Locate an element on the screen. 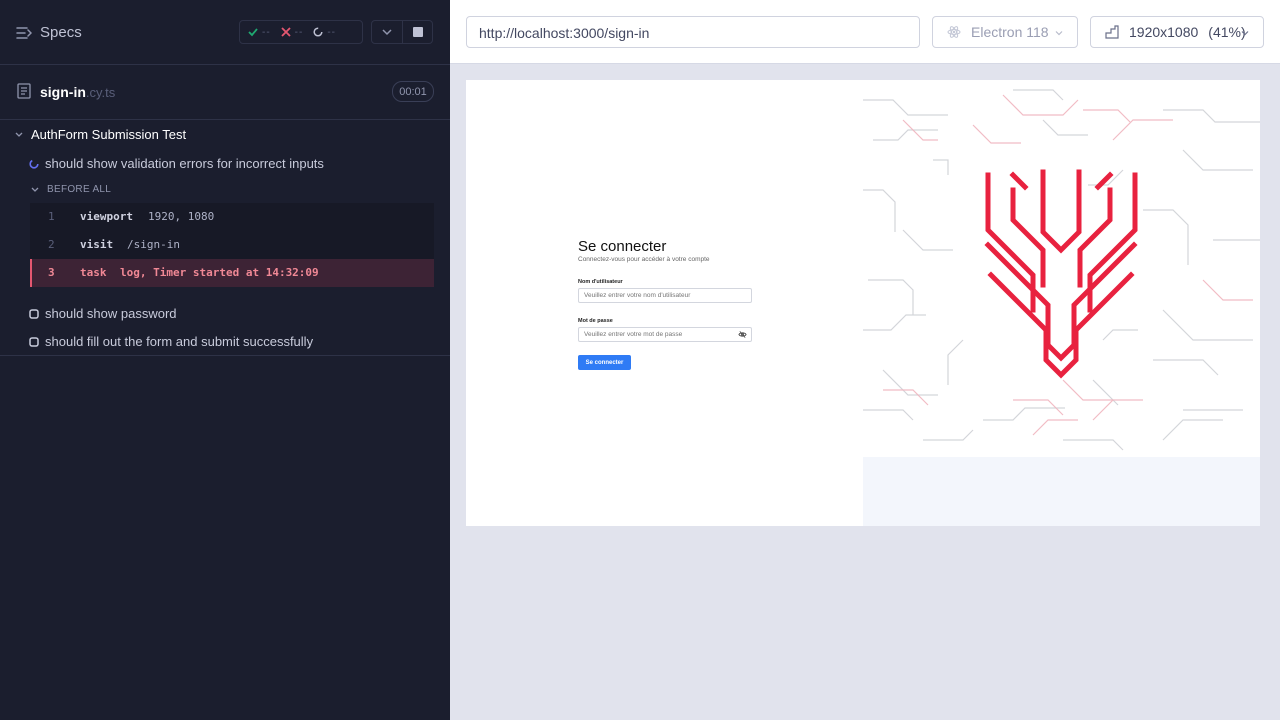  test-row: should show password is located at coordinates (225, 313).